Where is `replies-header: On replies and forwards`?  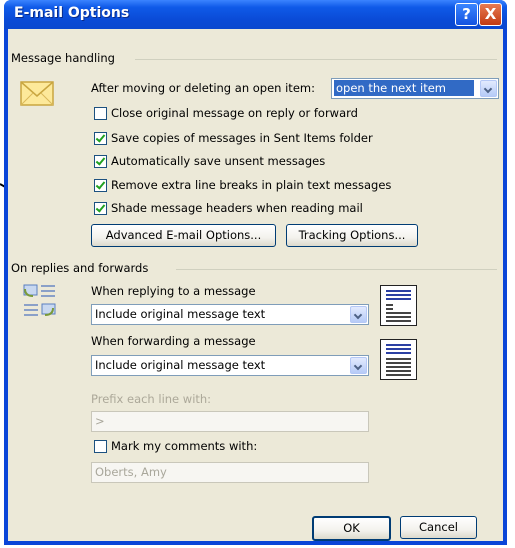 replies-header: On replies and forwards is located at coordinates (80, 268).